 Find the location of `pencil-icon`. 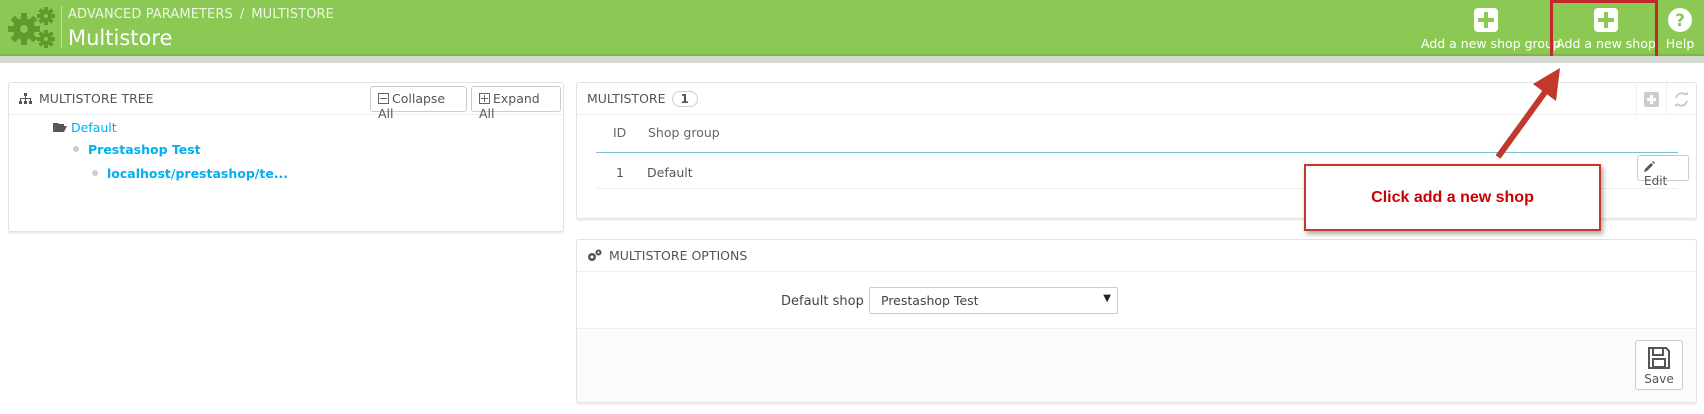

pencil-icon is located at coordinates (1649, 166).